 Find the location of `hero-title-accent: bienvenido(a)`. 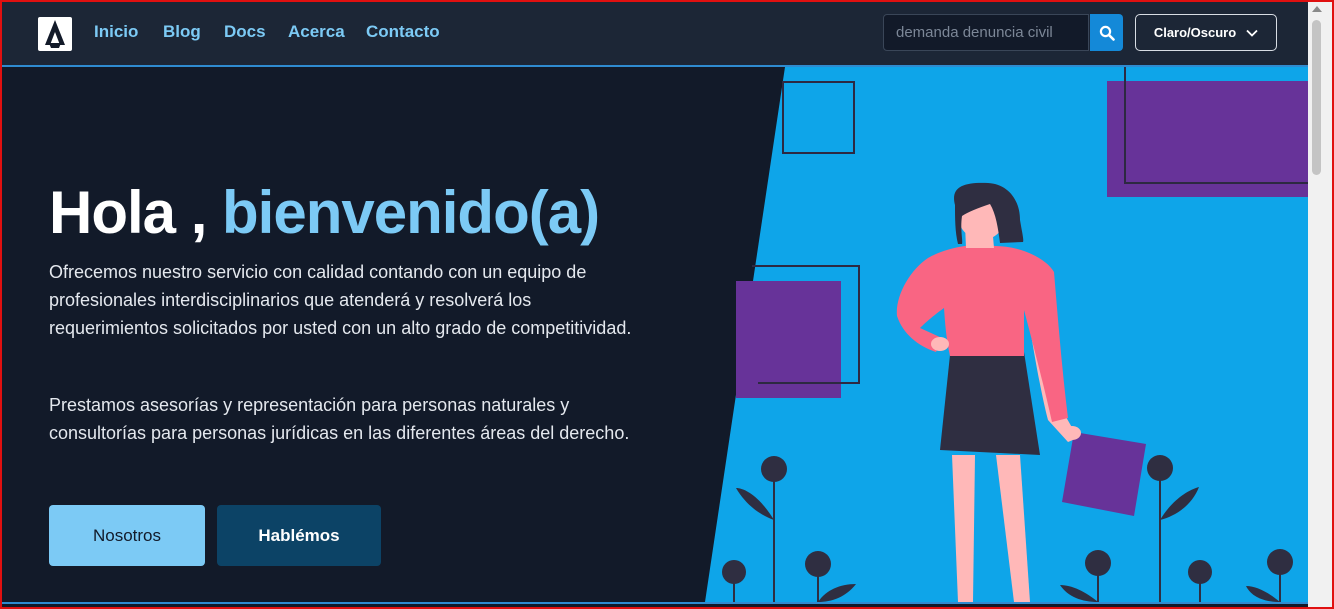

hero-title-accent: bienvenido(a) is located at coordinates (411, 212).